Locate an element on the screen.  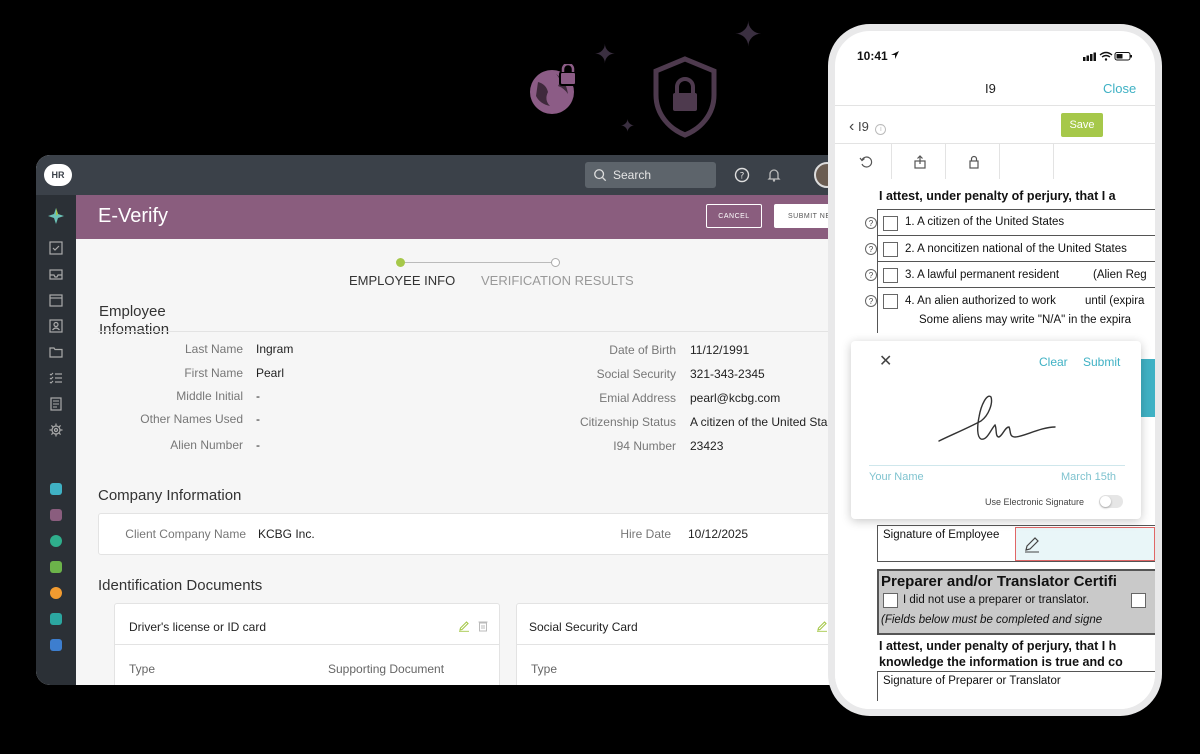
employee-signature-label: Signature of Employee is located at coordinates (941, 535).